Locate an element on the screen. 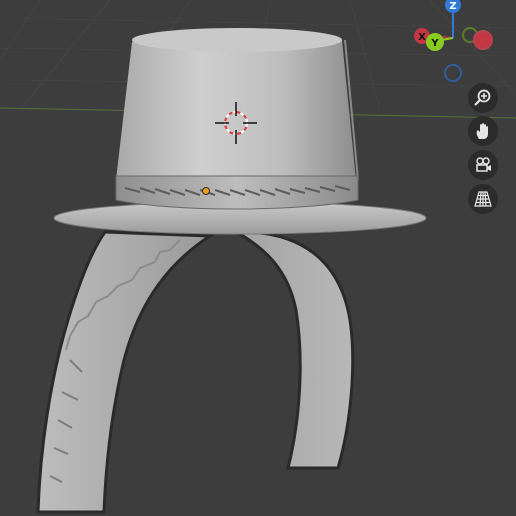 The height and width of the screenshot is (516, 516). pan-hand-icon is located at coordinates (482, 131).